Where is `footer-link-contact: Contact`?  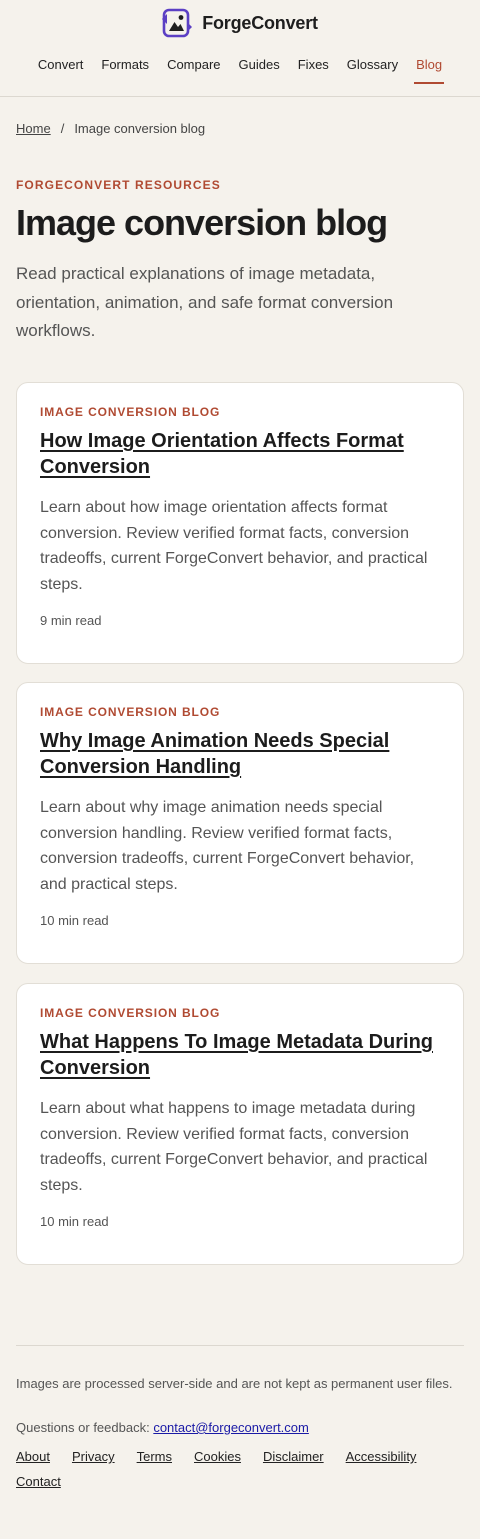 footer-link-contact: Contact is located at coordinates (38, 1481).